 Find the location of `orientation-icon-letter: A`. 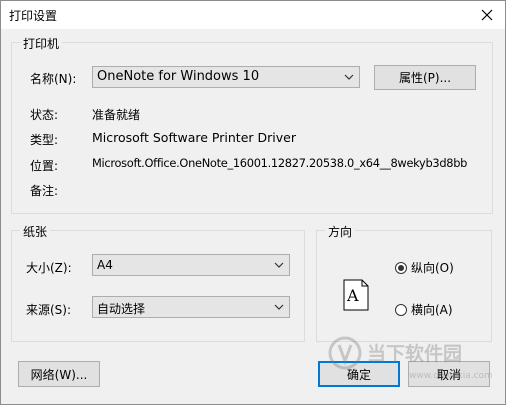

orientation-icon-letter: A is located at coordinates (352, 295).